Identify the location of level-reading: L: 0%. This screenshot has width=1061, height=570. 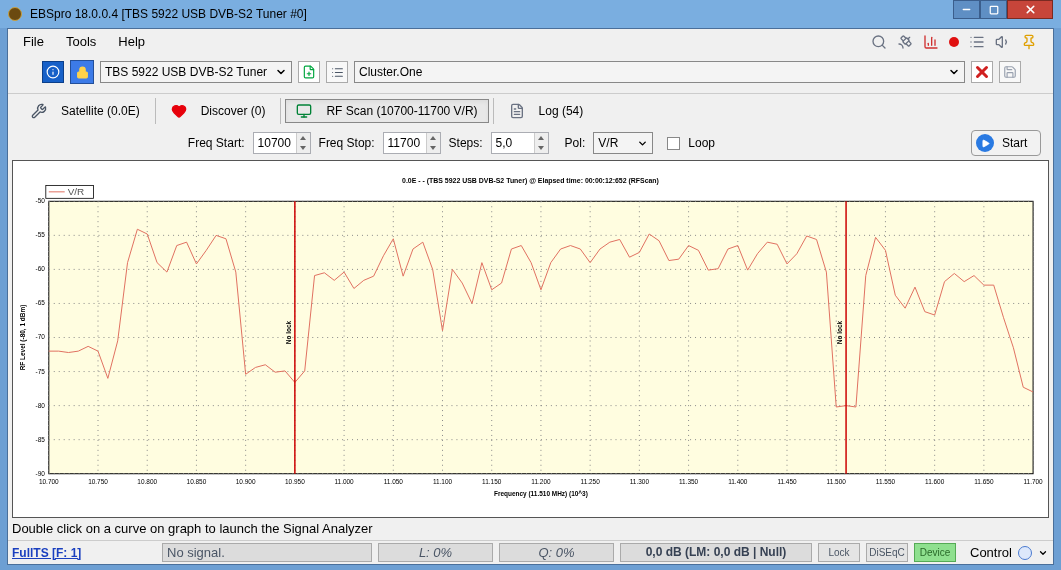
(435, 552).